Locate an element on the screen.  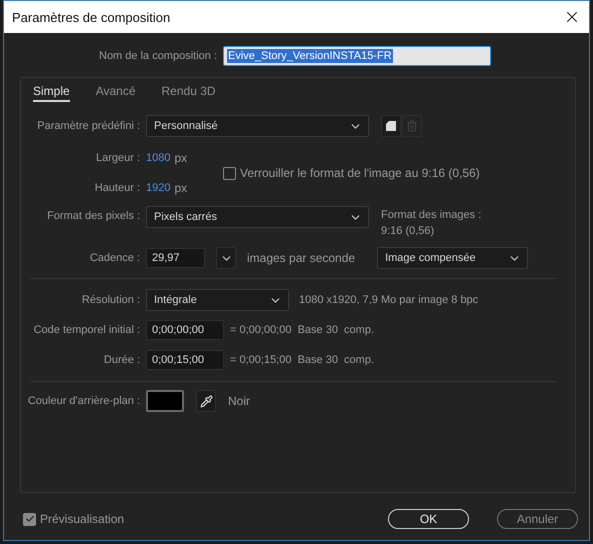
frame-blending-dropdown: Image compensée is located at coordinates (452, 258).